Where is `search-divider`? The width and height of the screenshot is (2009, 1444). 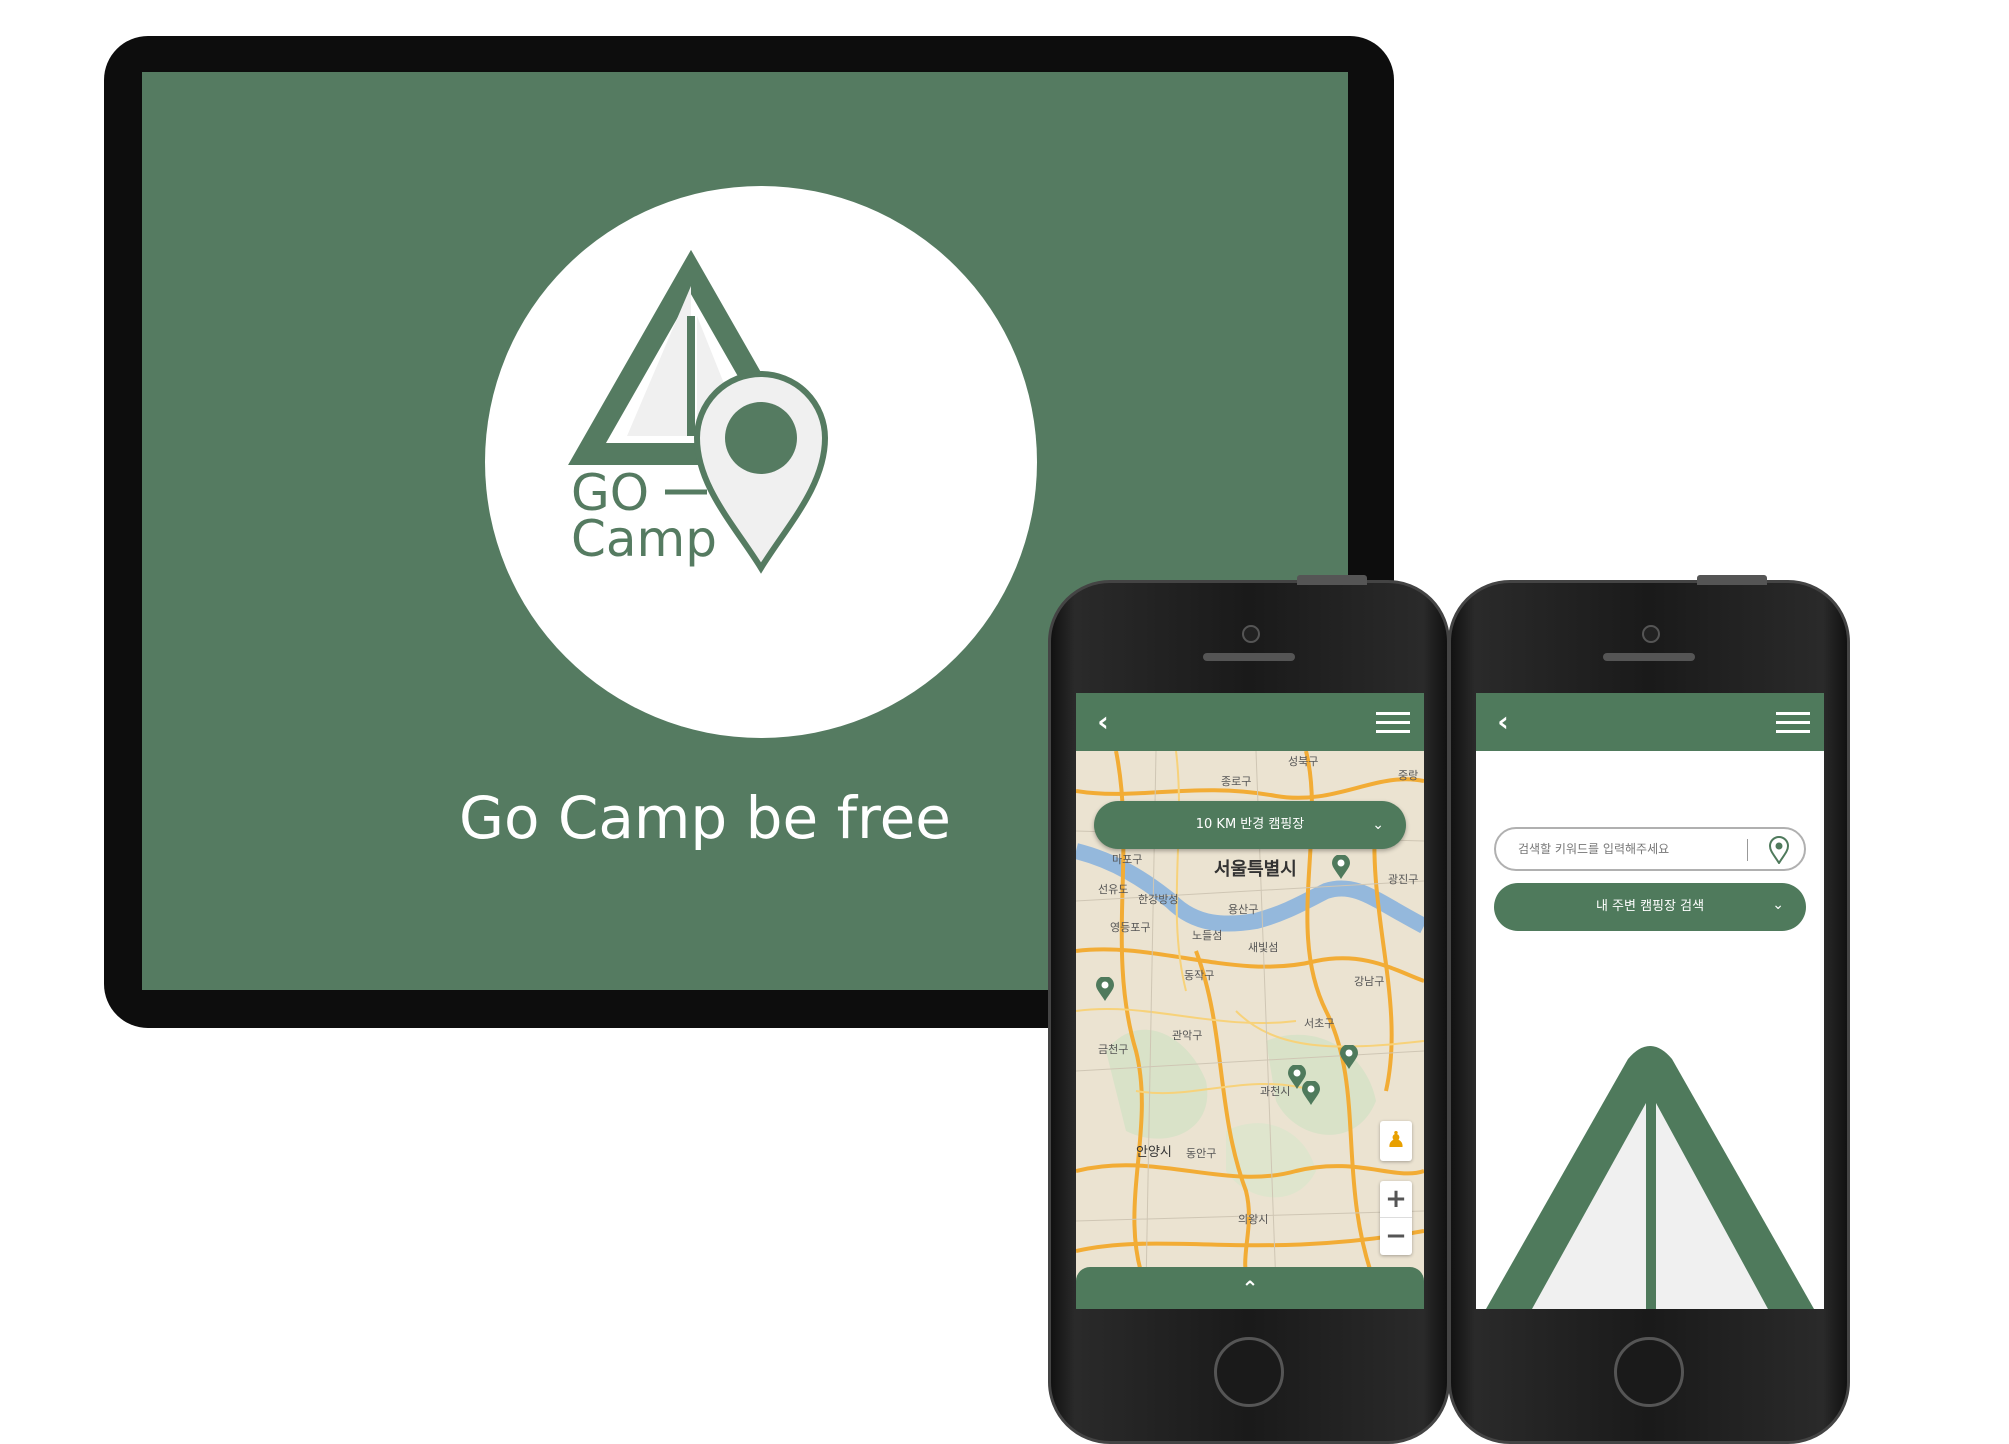 search-divider is located at coordinates (1747, 850).